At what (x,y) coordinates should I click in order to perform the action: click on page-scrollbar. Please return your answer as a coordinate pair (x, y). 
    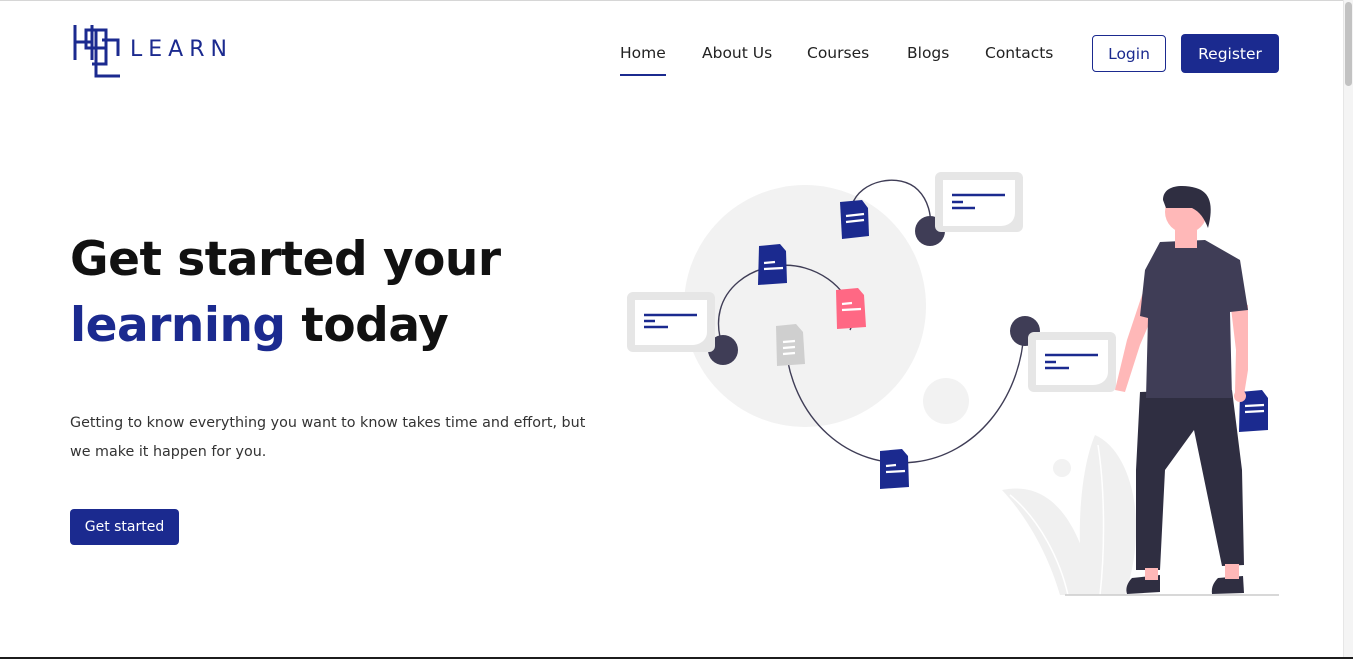
    Looking at the image, I should click on (1348, 328).